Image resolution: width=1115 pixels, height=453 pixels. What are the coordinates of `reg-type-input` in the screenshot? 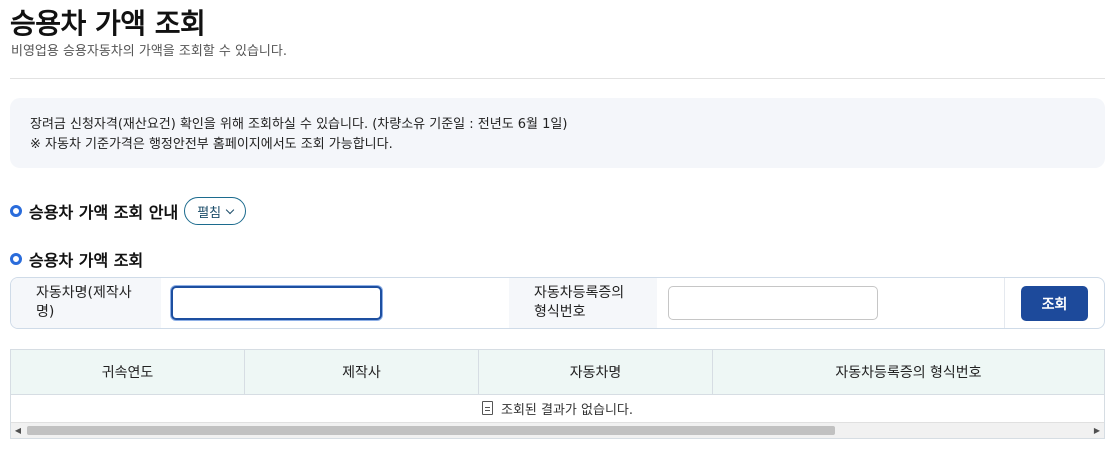 It's located at (773, 303).